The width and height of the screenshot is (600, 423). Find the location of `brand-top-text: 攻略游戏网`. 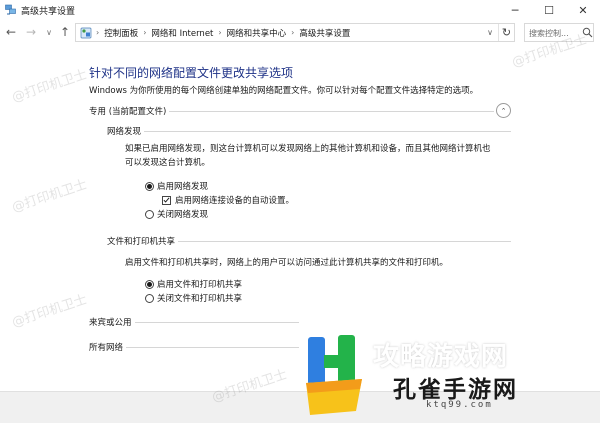

brand-top-text: 攻略游戏网 is located at coordinates (441, 357).